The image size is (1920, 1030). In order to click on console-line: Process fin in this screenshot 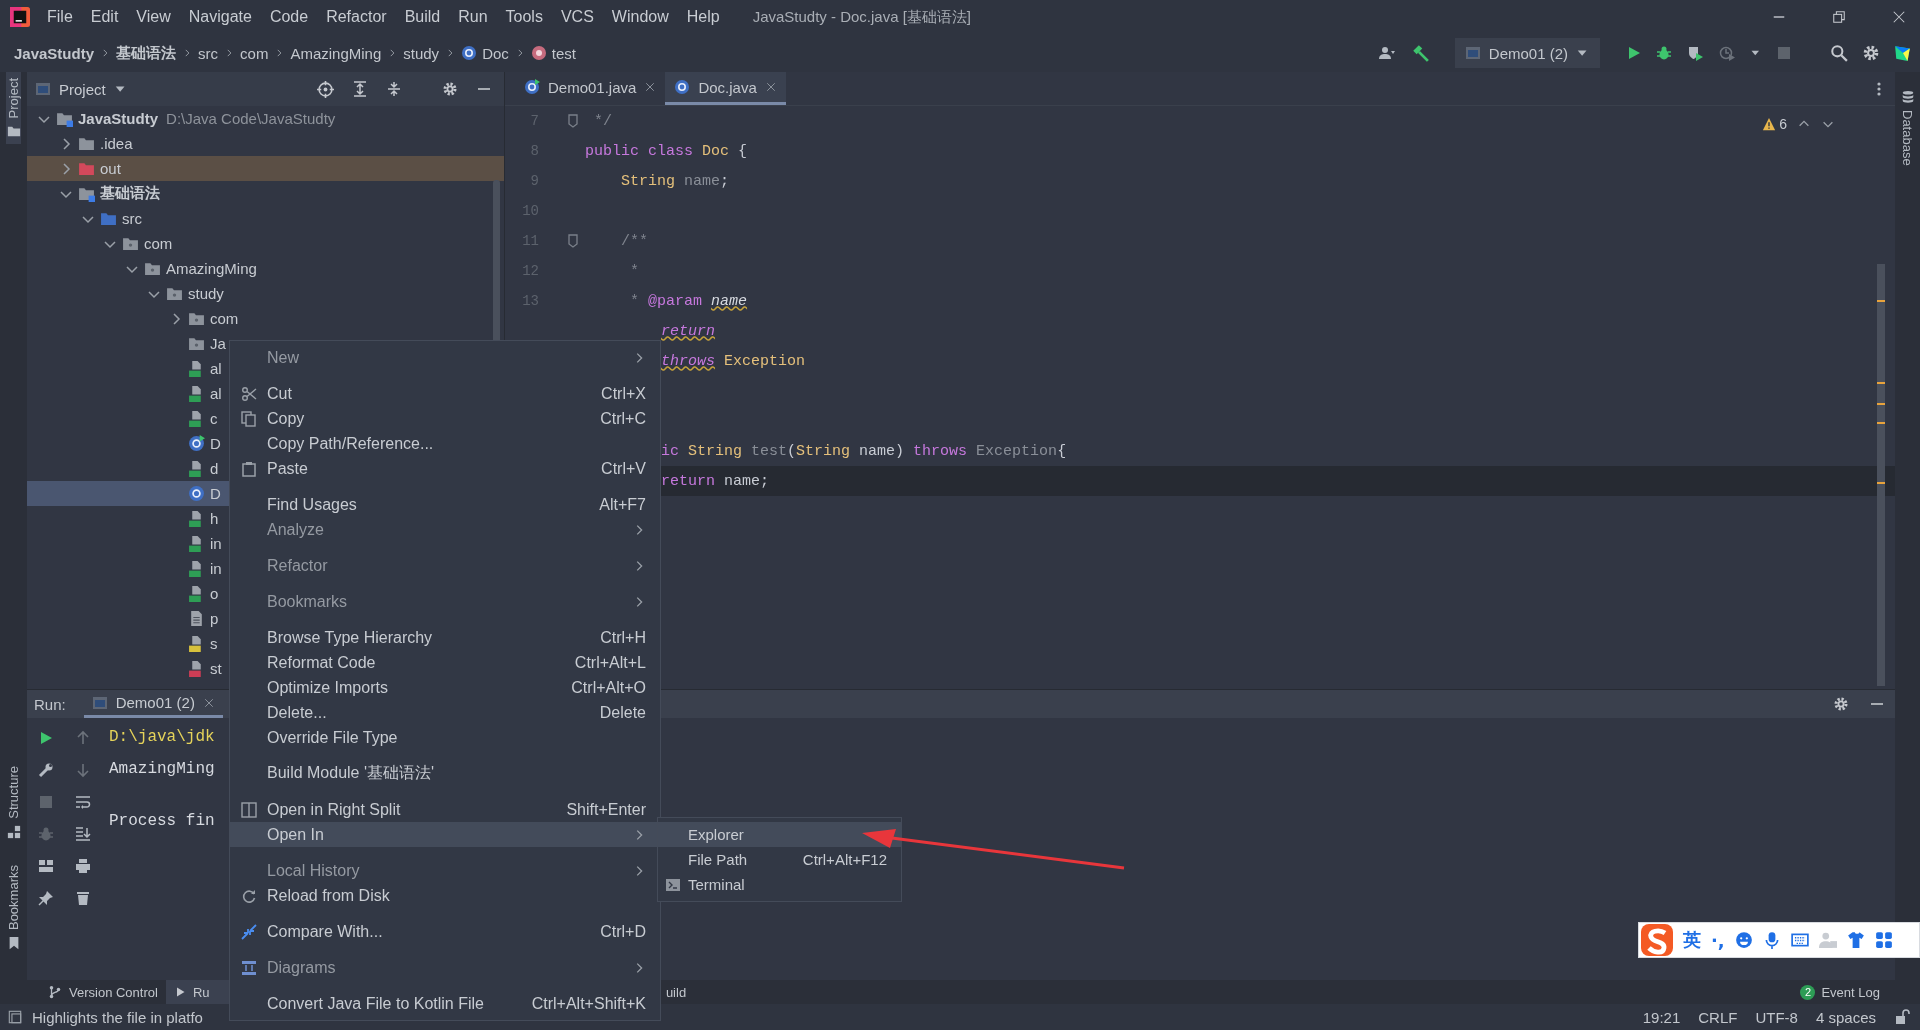, I will do `click(162, 821)`.